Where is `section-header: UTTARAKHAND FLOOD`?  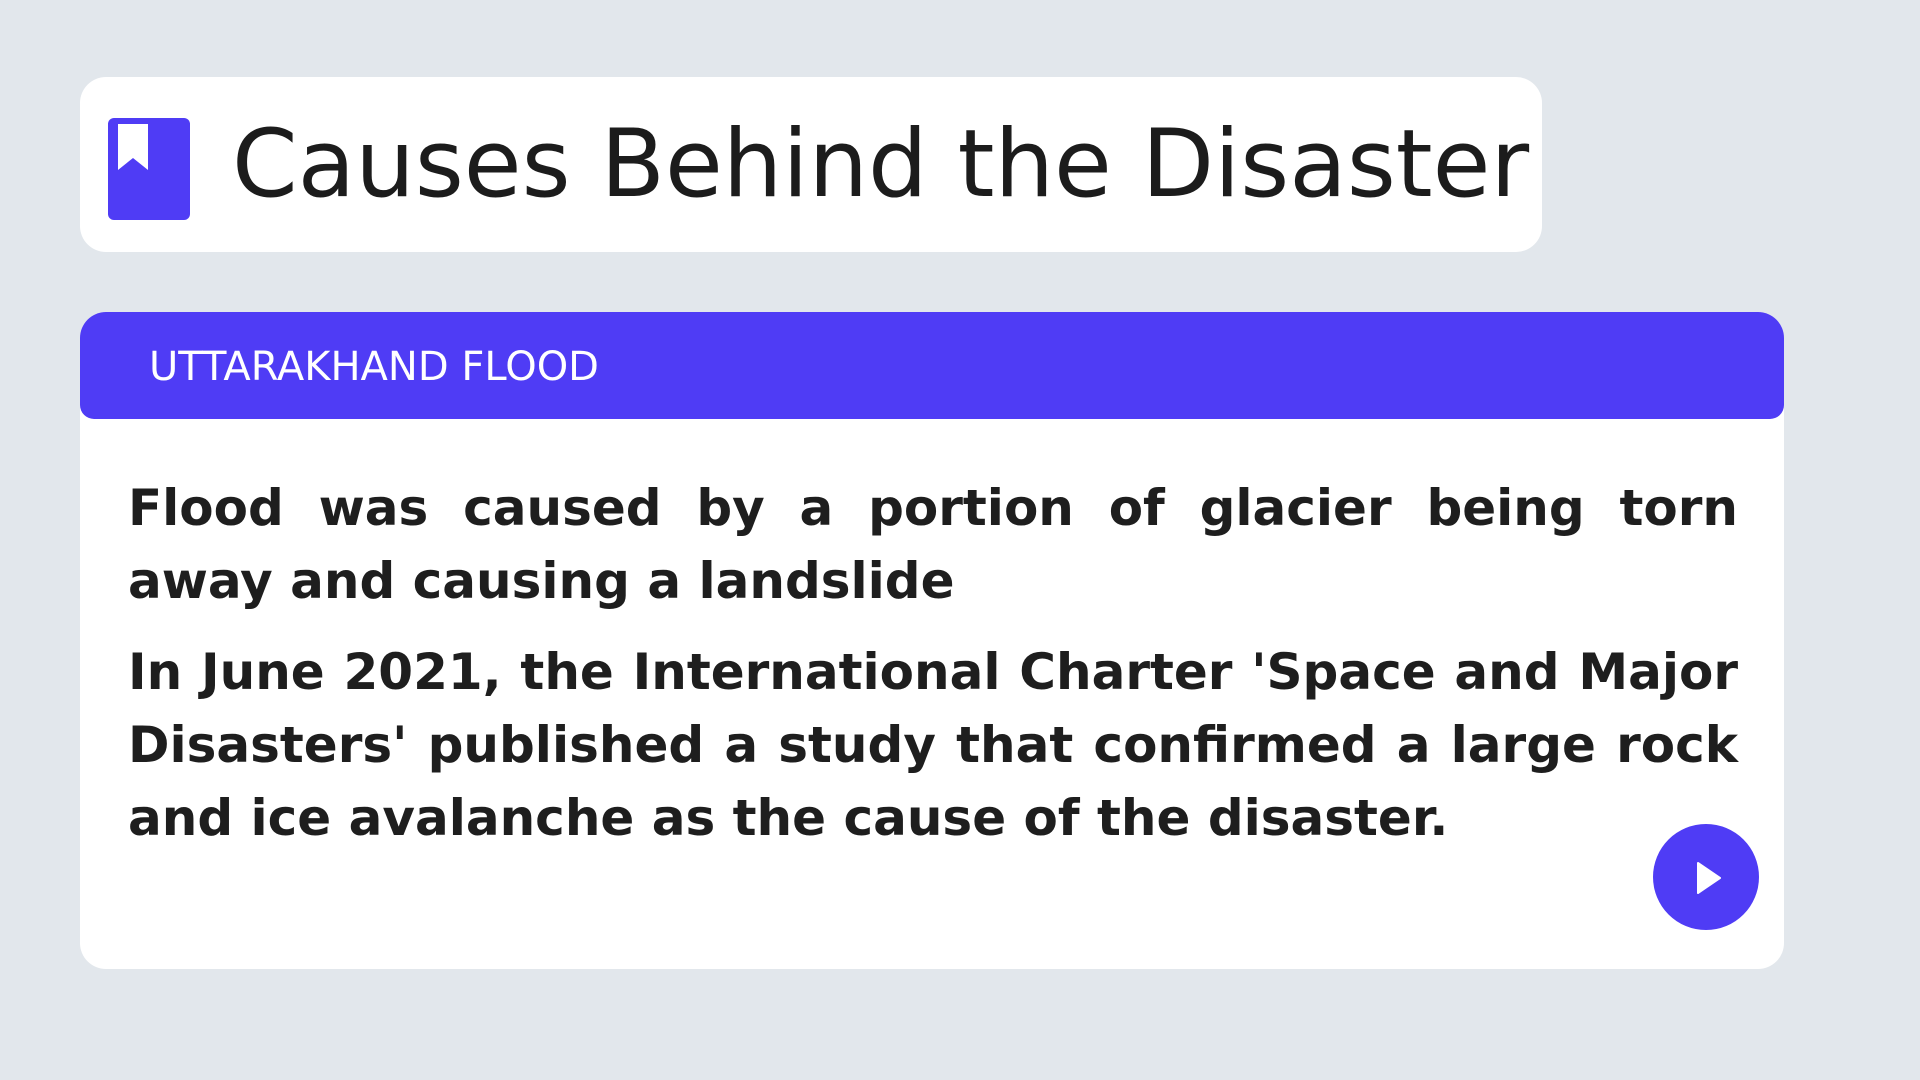 section-header: UTTARAKHAND FLOOD is located at coordinates (932, 365).